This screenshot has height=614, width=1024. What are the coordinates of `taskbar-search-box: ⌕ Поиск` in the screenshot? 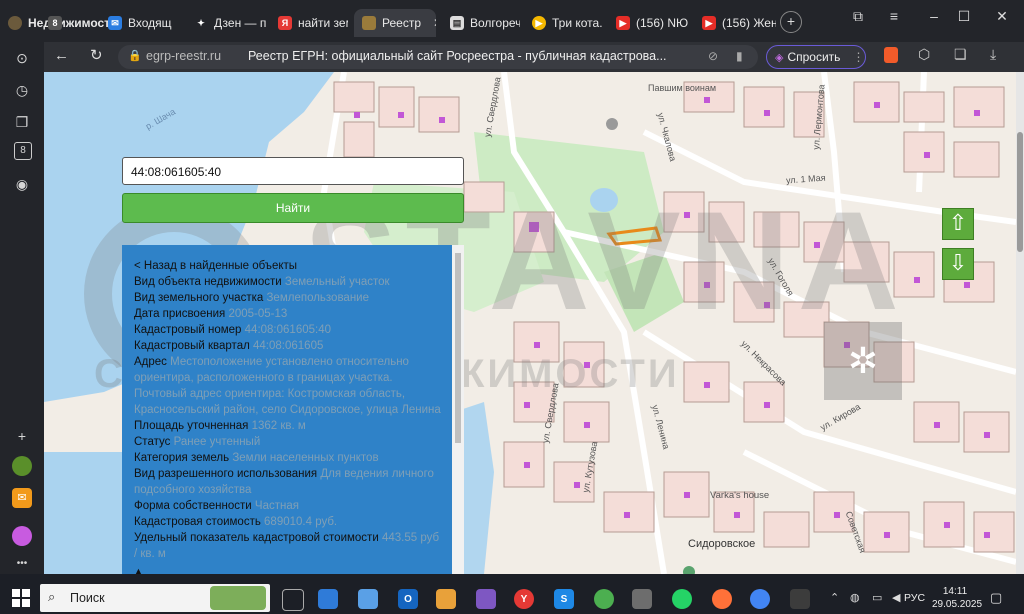 It's located at (155, 598).